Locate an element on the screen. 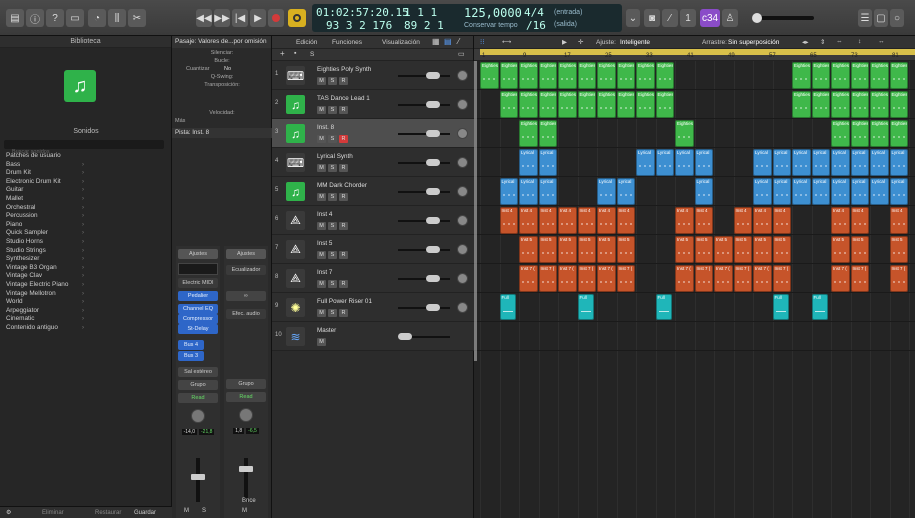  folder-icon: ▪ is located at coordinates (295, 53).